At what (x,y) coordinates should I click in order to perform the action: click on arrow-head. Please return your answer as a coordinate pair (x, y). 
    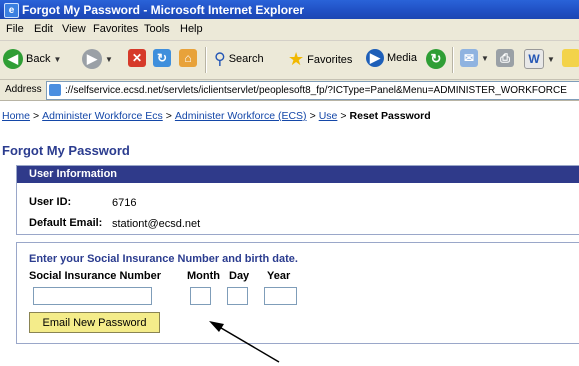
    Looking at the image, I should click on (216, 326).